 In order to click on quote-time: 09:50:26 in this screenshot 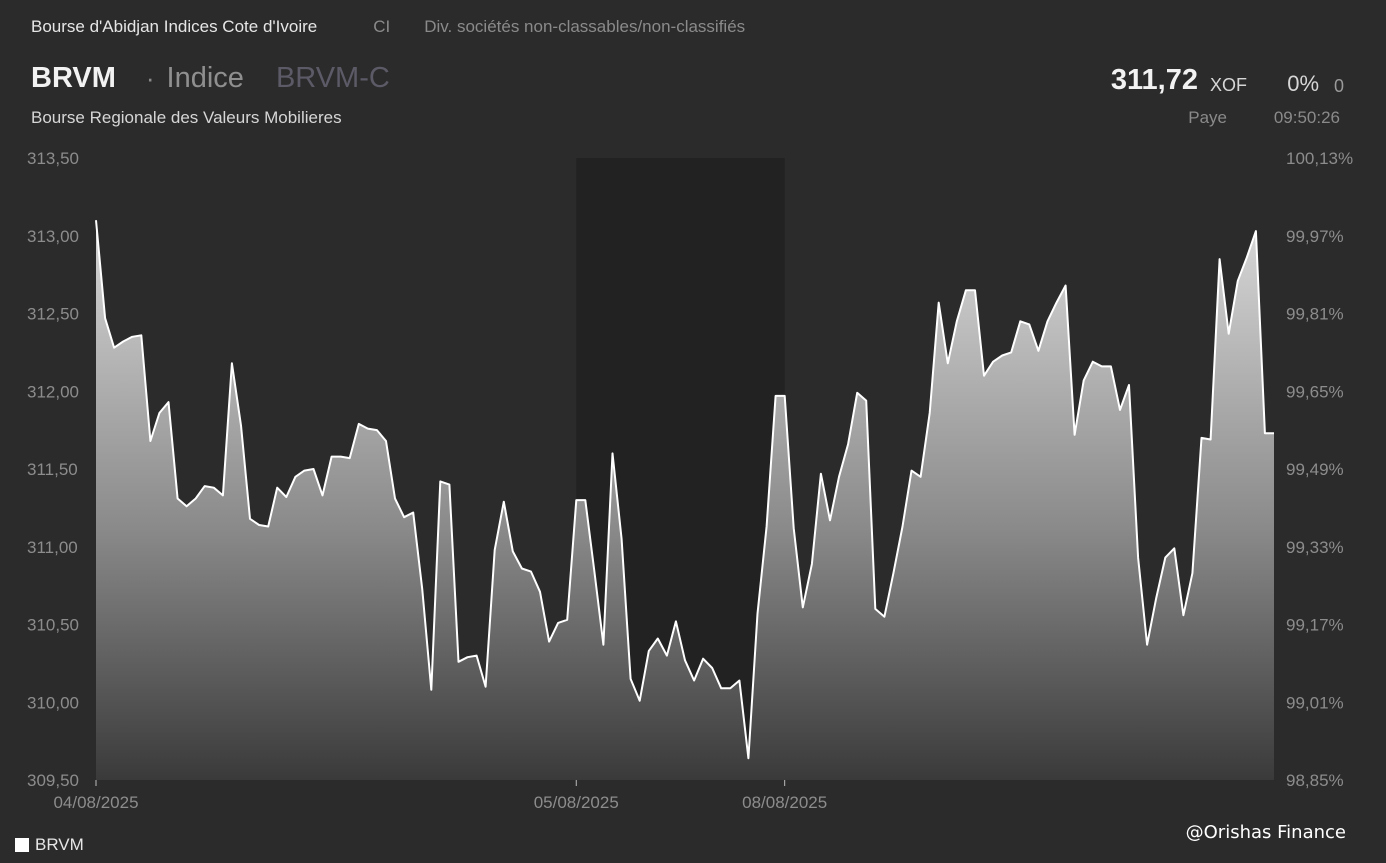, I will do `click(1306, 117)`.